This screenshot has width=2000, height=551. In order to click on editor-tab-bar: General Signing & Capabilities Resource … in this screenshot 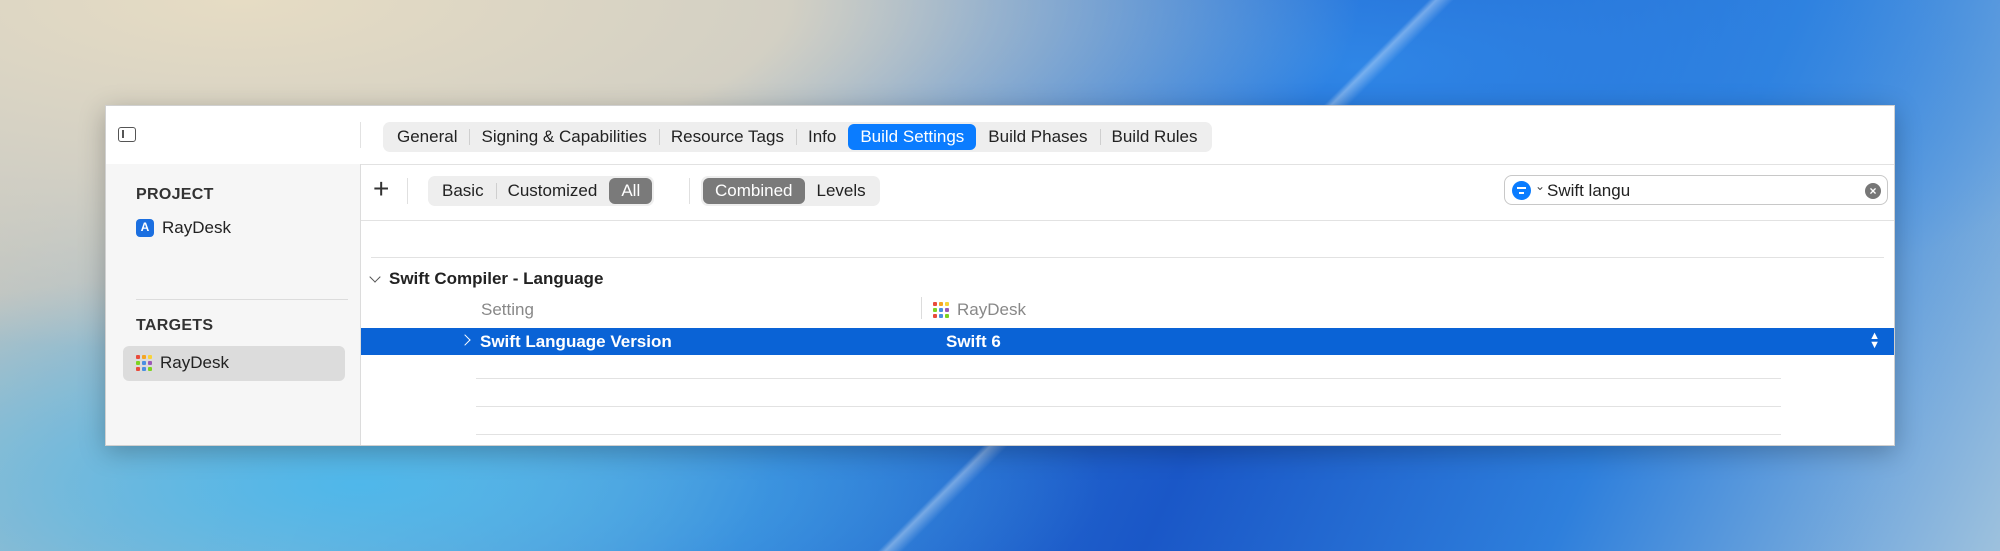, I will do `click(797, 137)`.